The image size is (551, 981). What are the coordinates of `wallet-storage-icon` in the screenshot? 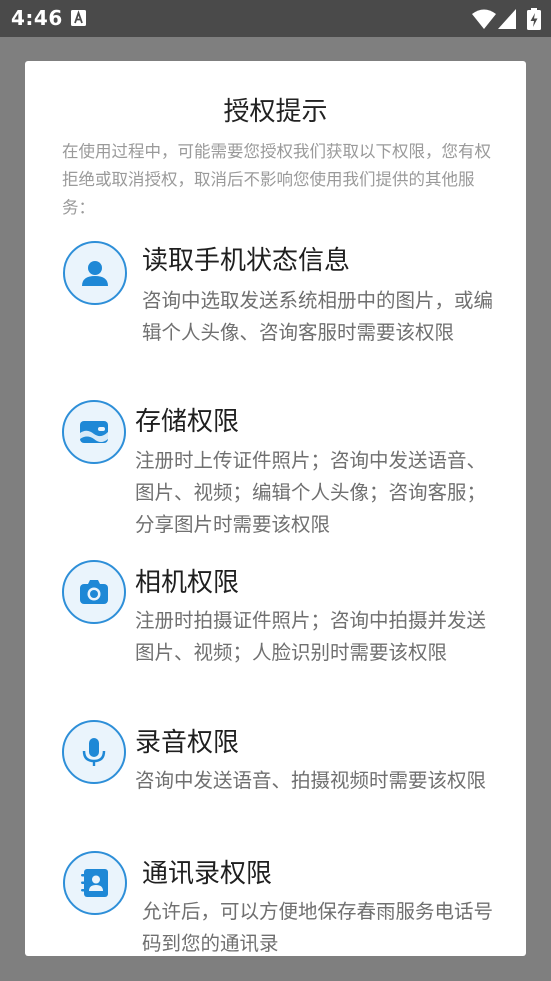 It's located at (94, 432).